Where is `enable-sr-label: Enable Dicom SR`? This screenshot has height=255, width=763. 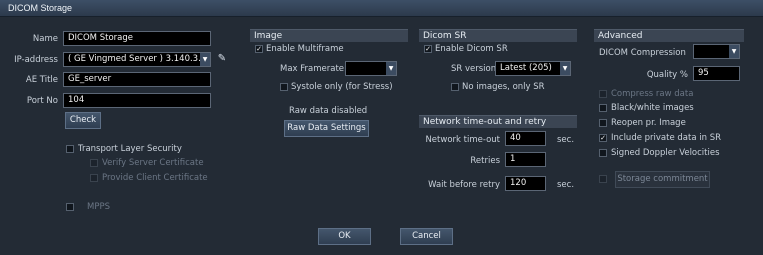 enable-sr-label: Enable Dicom SR is located at coordinates (471, 49).